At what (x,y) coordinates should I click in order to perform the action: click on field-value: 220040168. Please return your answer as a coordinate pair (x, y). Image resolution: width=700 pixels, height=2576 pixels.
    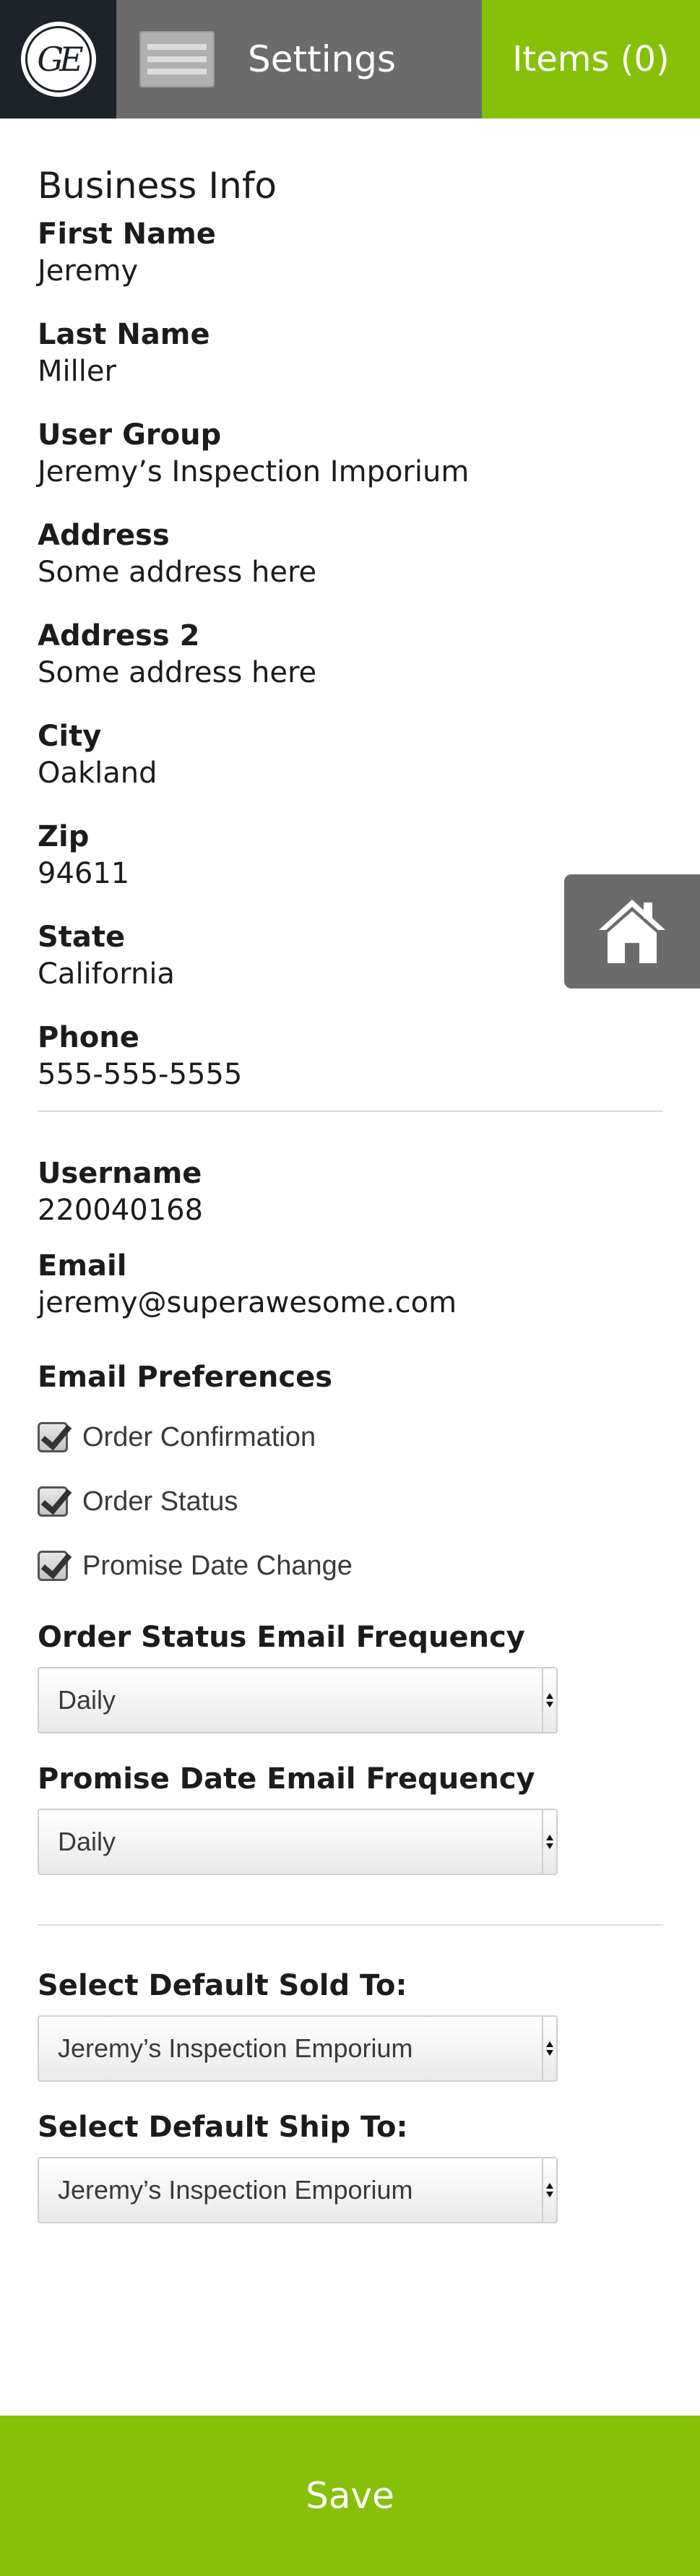
    Looking at the image, I should click on (121, 1210).